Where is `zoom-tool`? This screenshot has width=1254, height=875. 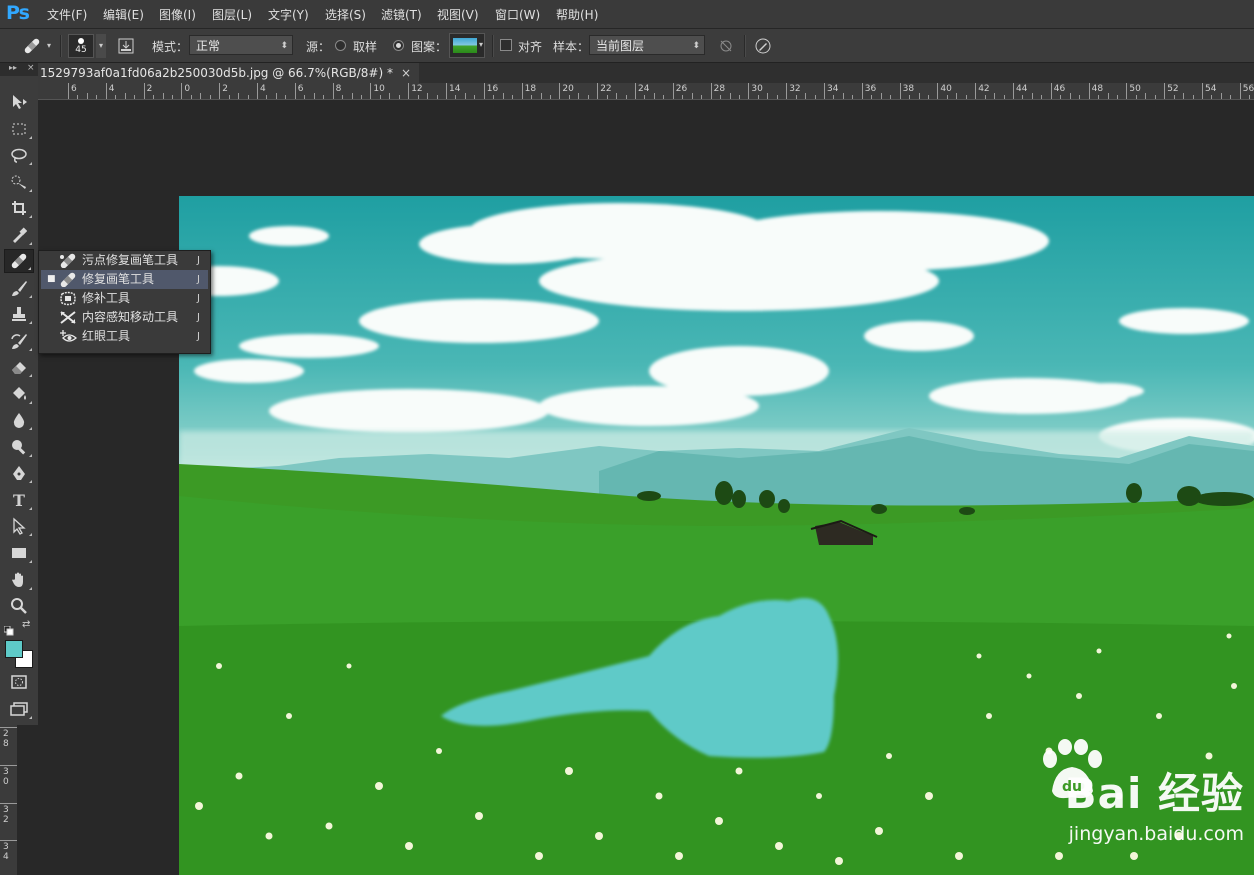
zoom-tool is located at coordinates (19, 606).